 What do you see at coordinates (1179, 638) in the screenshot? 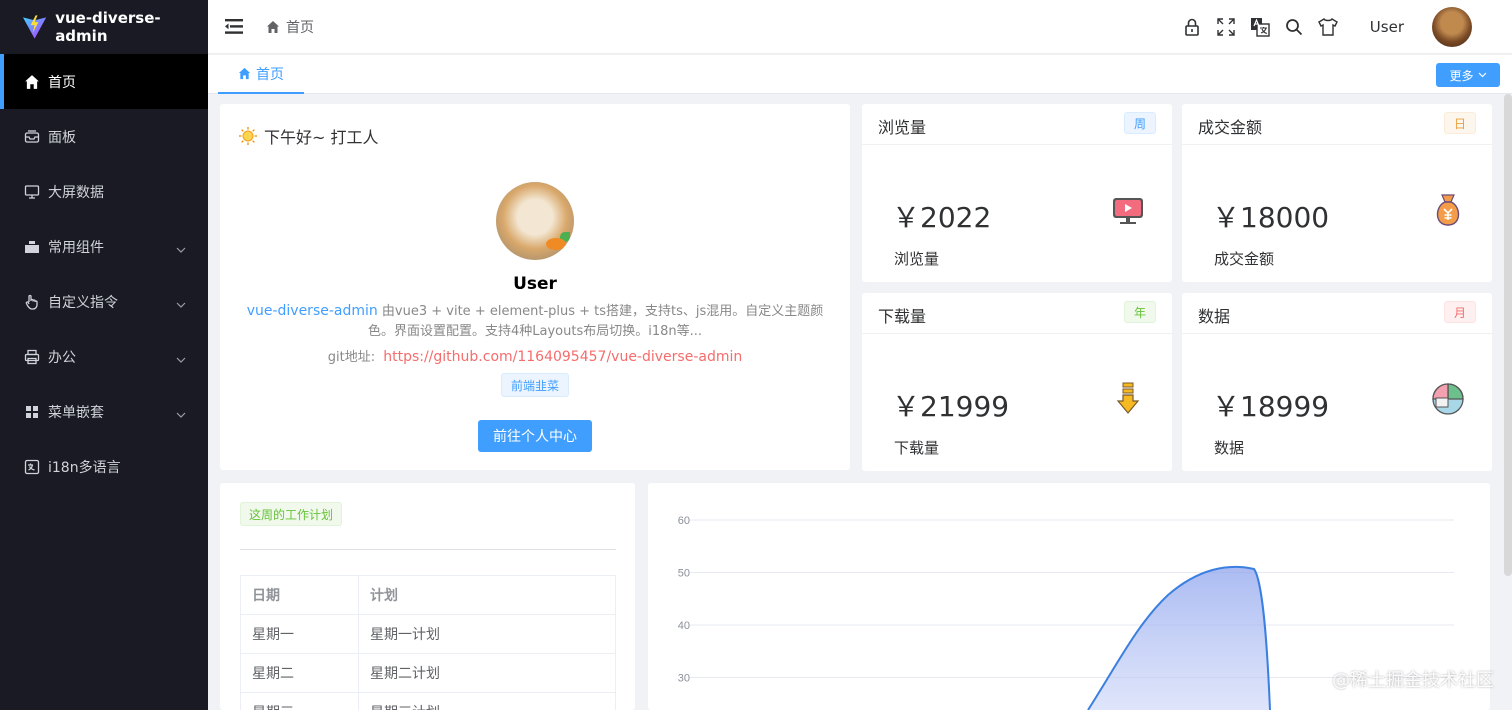
I see `area-series-fill` at bounding box center [1179, 638].